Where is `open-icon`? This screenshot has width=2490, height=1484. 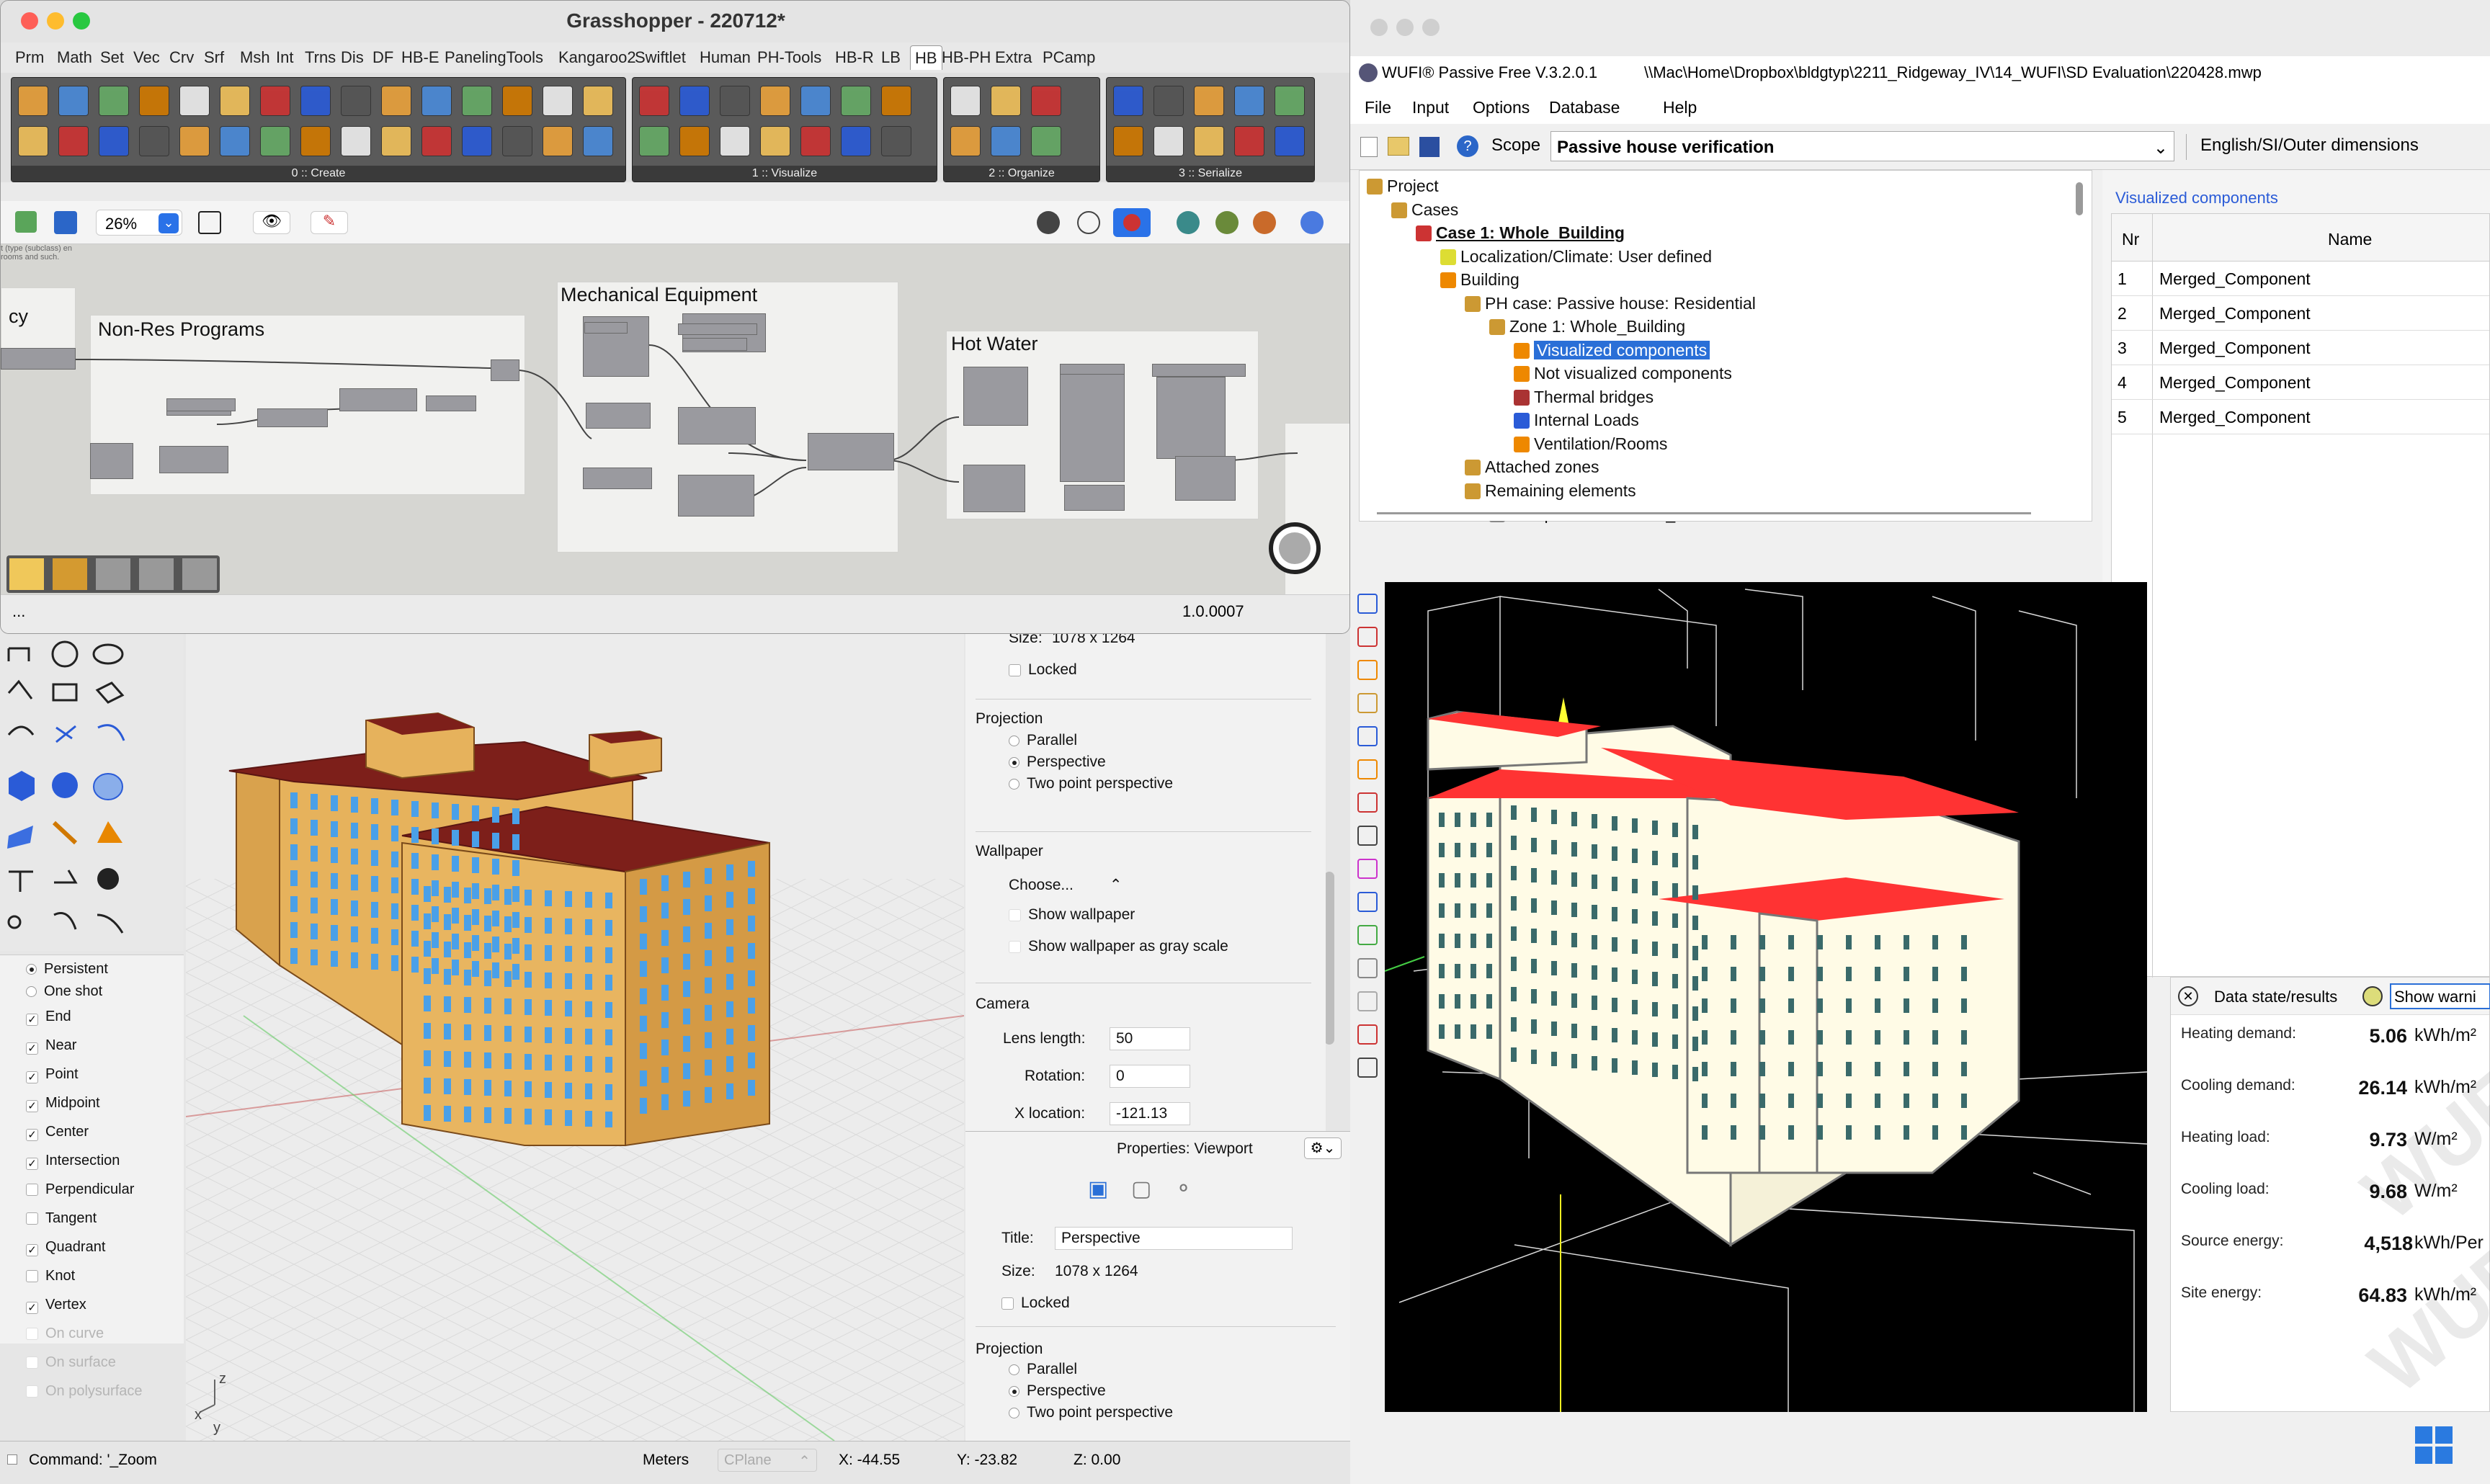 open-icon is located at coordinates (1398, 146).